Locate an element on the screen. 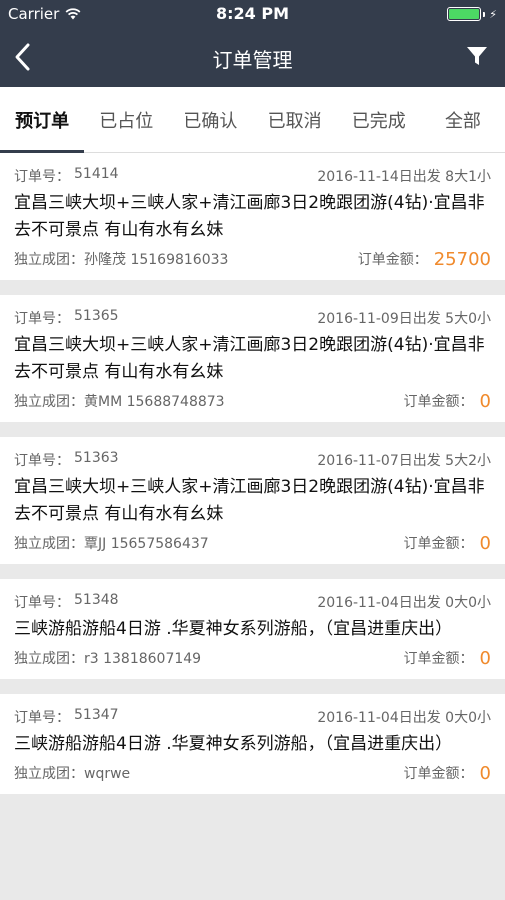  customer-info: 独立成团：孙隆茂 15169816033 is located at coordinates (121, 260).